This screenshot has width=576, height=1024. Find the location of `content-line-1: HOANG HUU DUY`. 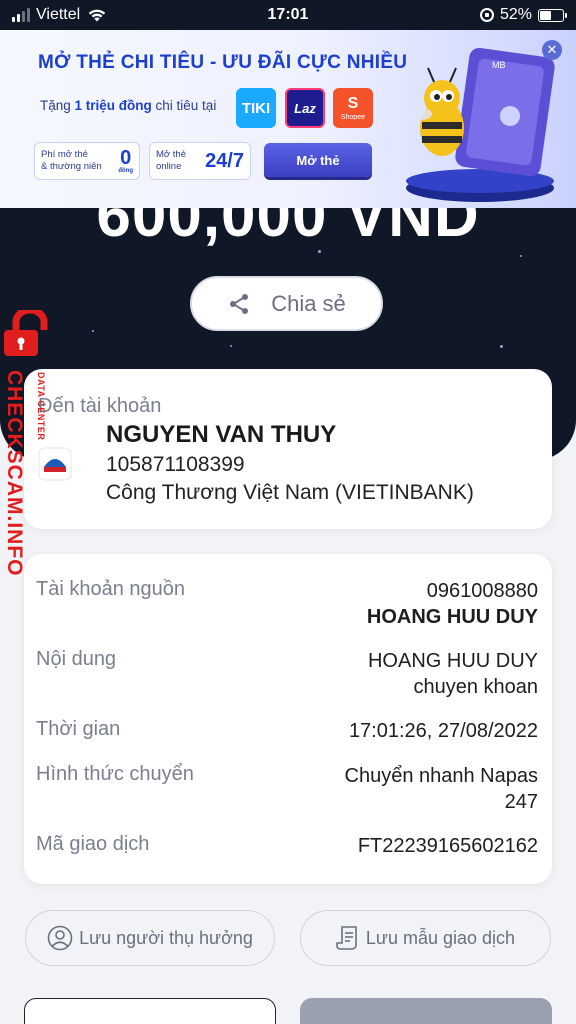

content-line-1: HOANG HUU DUY is located at coordinates (452, 661).